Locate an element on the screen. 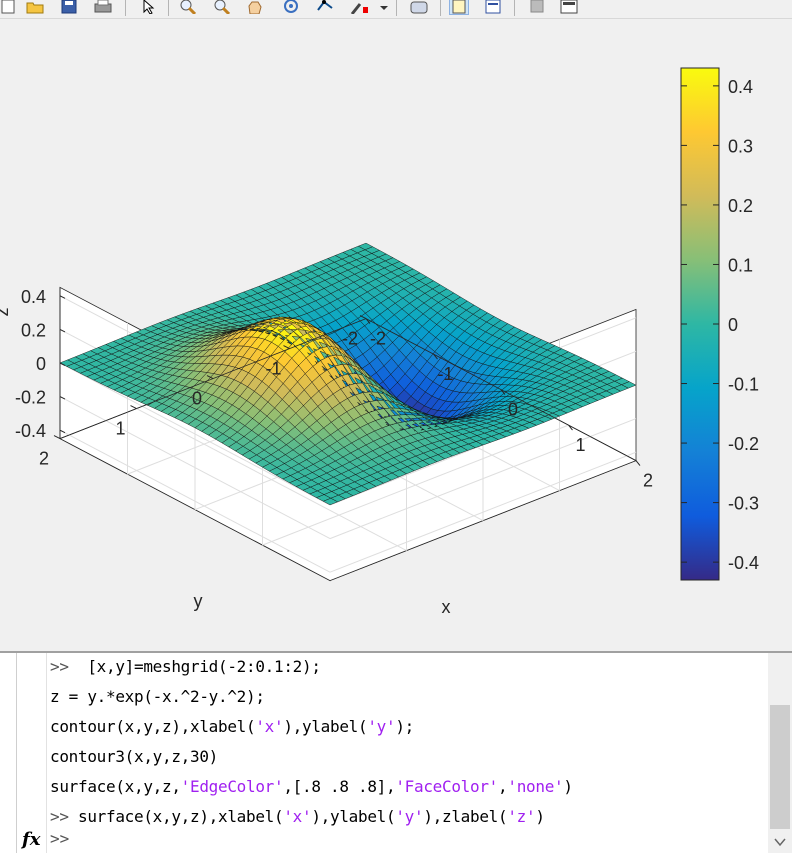 The image size is (792, 853). x-tick-label: 2 is located at coordinates (648, 481).